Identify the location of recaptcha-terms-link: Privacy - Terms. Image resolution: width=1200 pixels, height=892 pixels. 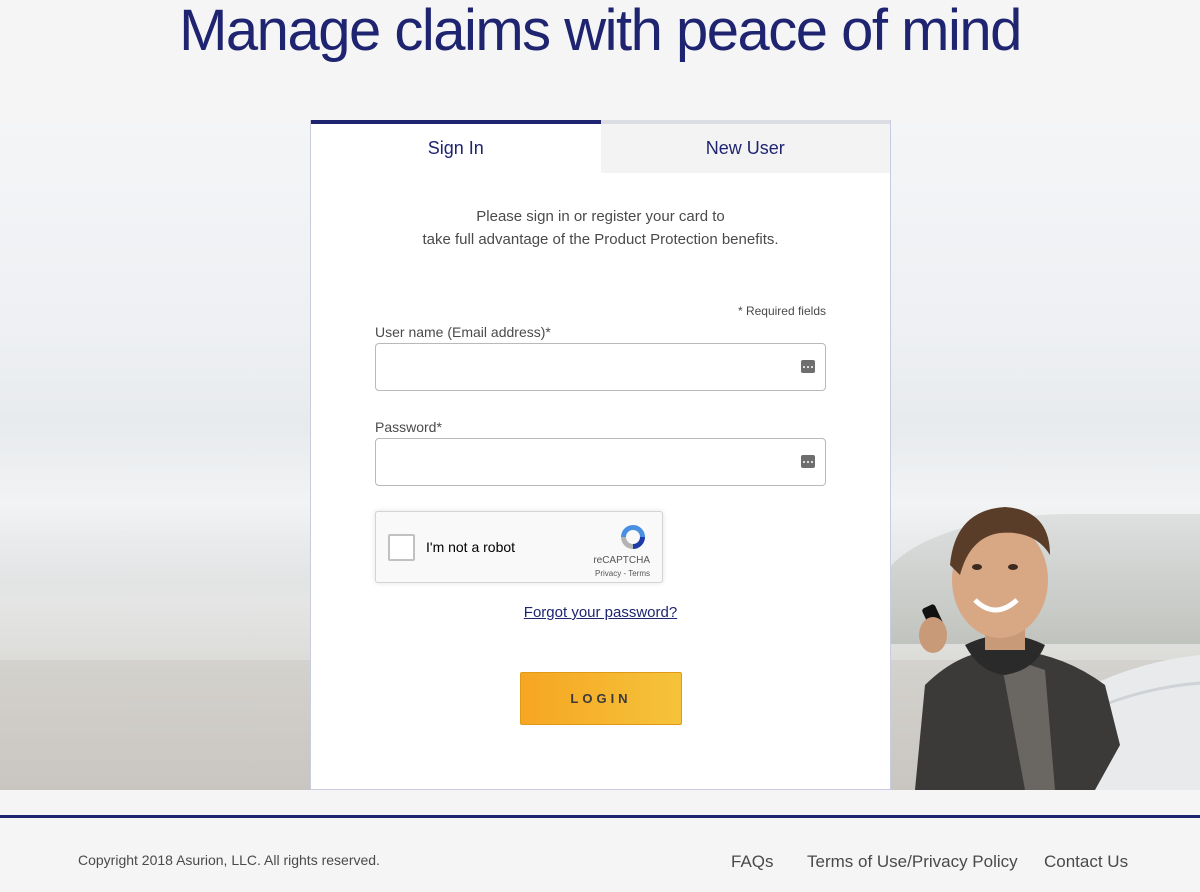
(622, 573).